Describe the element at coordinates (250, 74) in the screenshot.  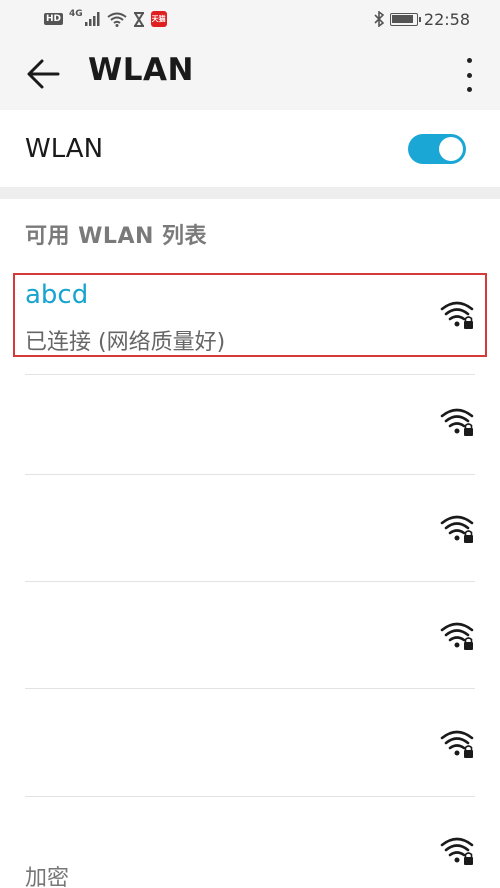
I see `app-bar: WLAN` at that location.